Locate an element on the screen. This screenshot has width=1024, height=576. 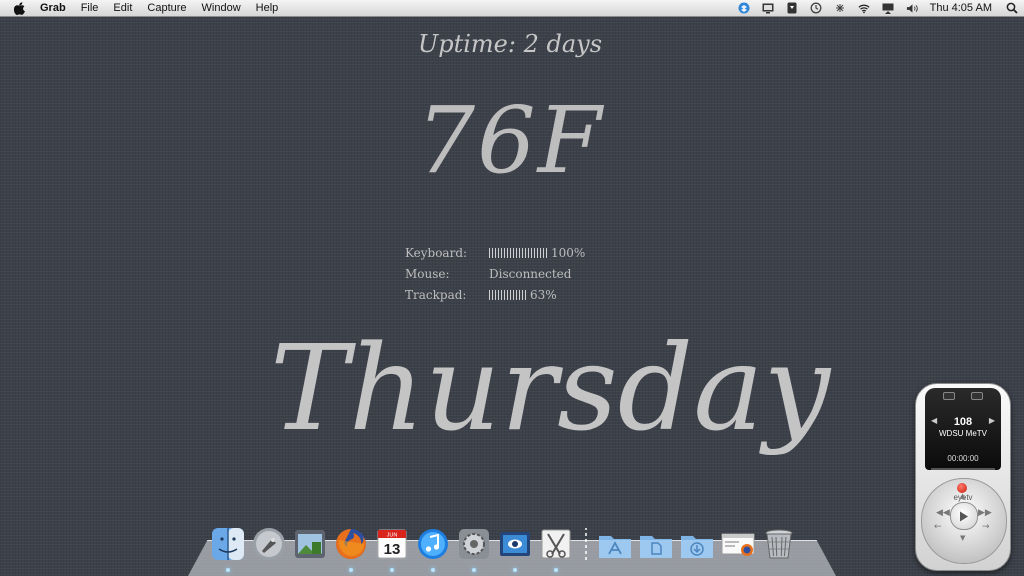
dock-separator is located at coordinates (586, 544).